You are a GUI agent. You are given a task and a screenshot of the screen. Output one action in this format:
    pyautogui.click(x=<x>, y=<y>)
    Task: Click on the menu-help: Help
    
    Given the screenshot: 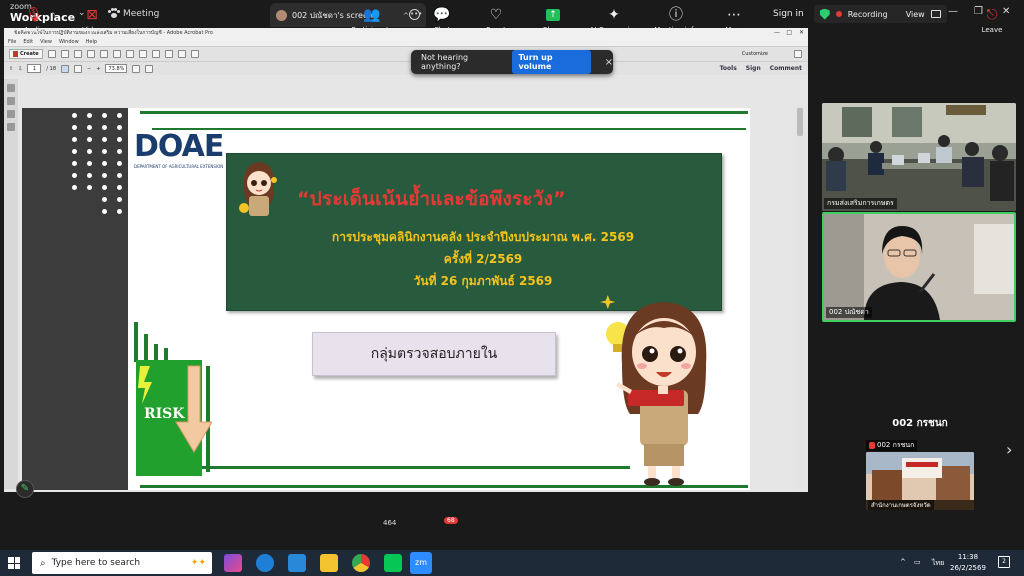 What is the action you would take?
    pyautogui.click(x=91, y=42)
    